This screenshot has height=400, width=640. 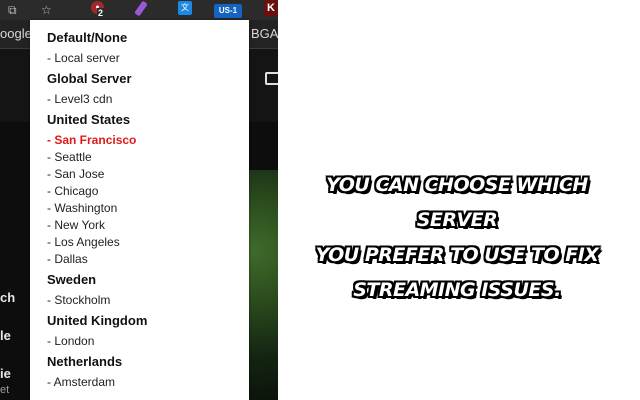 I want to click on server-option-selected: - San Francisco, so click(x=91, y=140).